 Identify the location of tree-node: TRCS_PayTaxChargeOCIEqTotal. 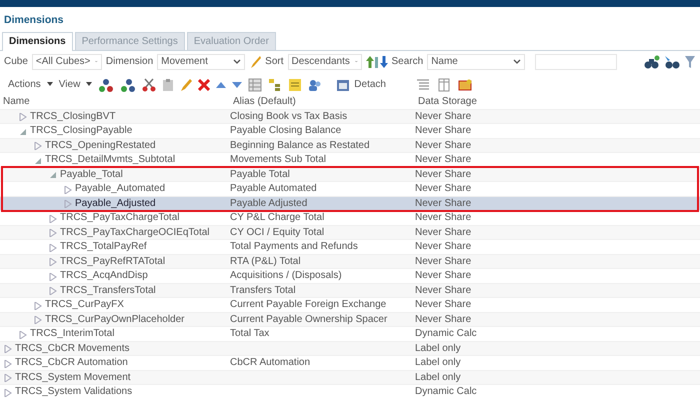
(135, 233).